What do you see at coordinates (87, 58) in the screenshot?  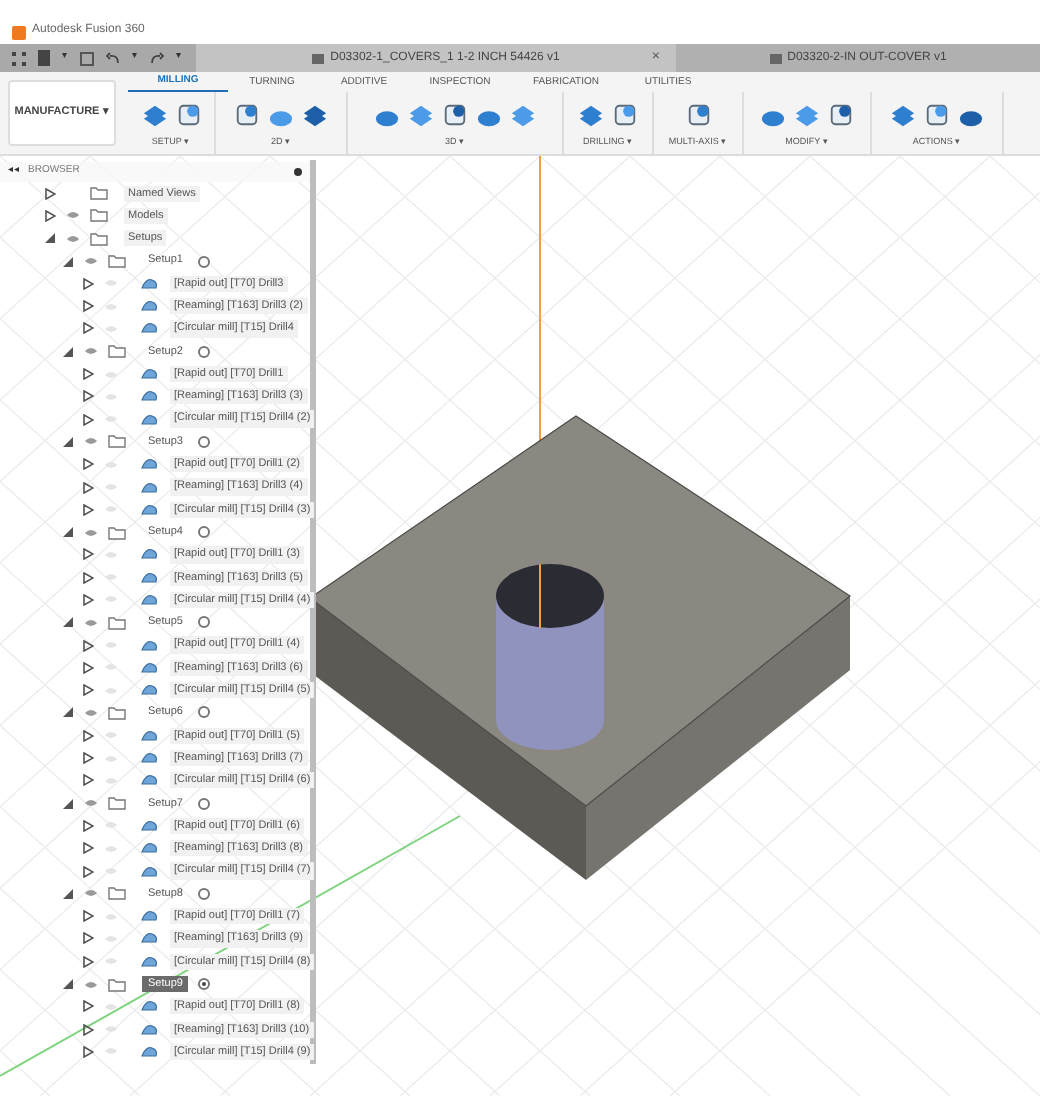 I see `save-icon` at bounding box center [87, 58].